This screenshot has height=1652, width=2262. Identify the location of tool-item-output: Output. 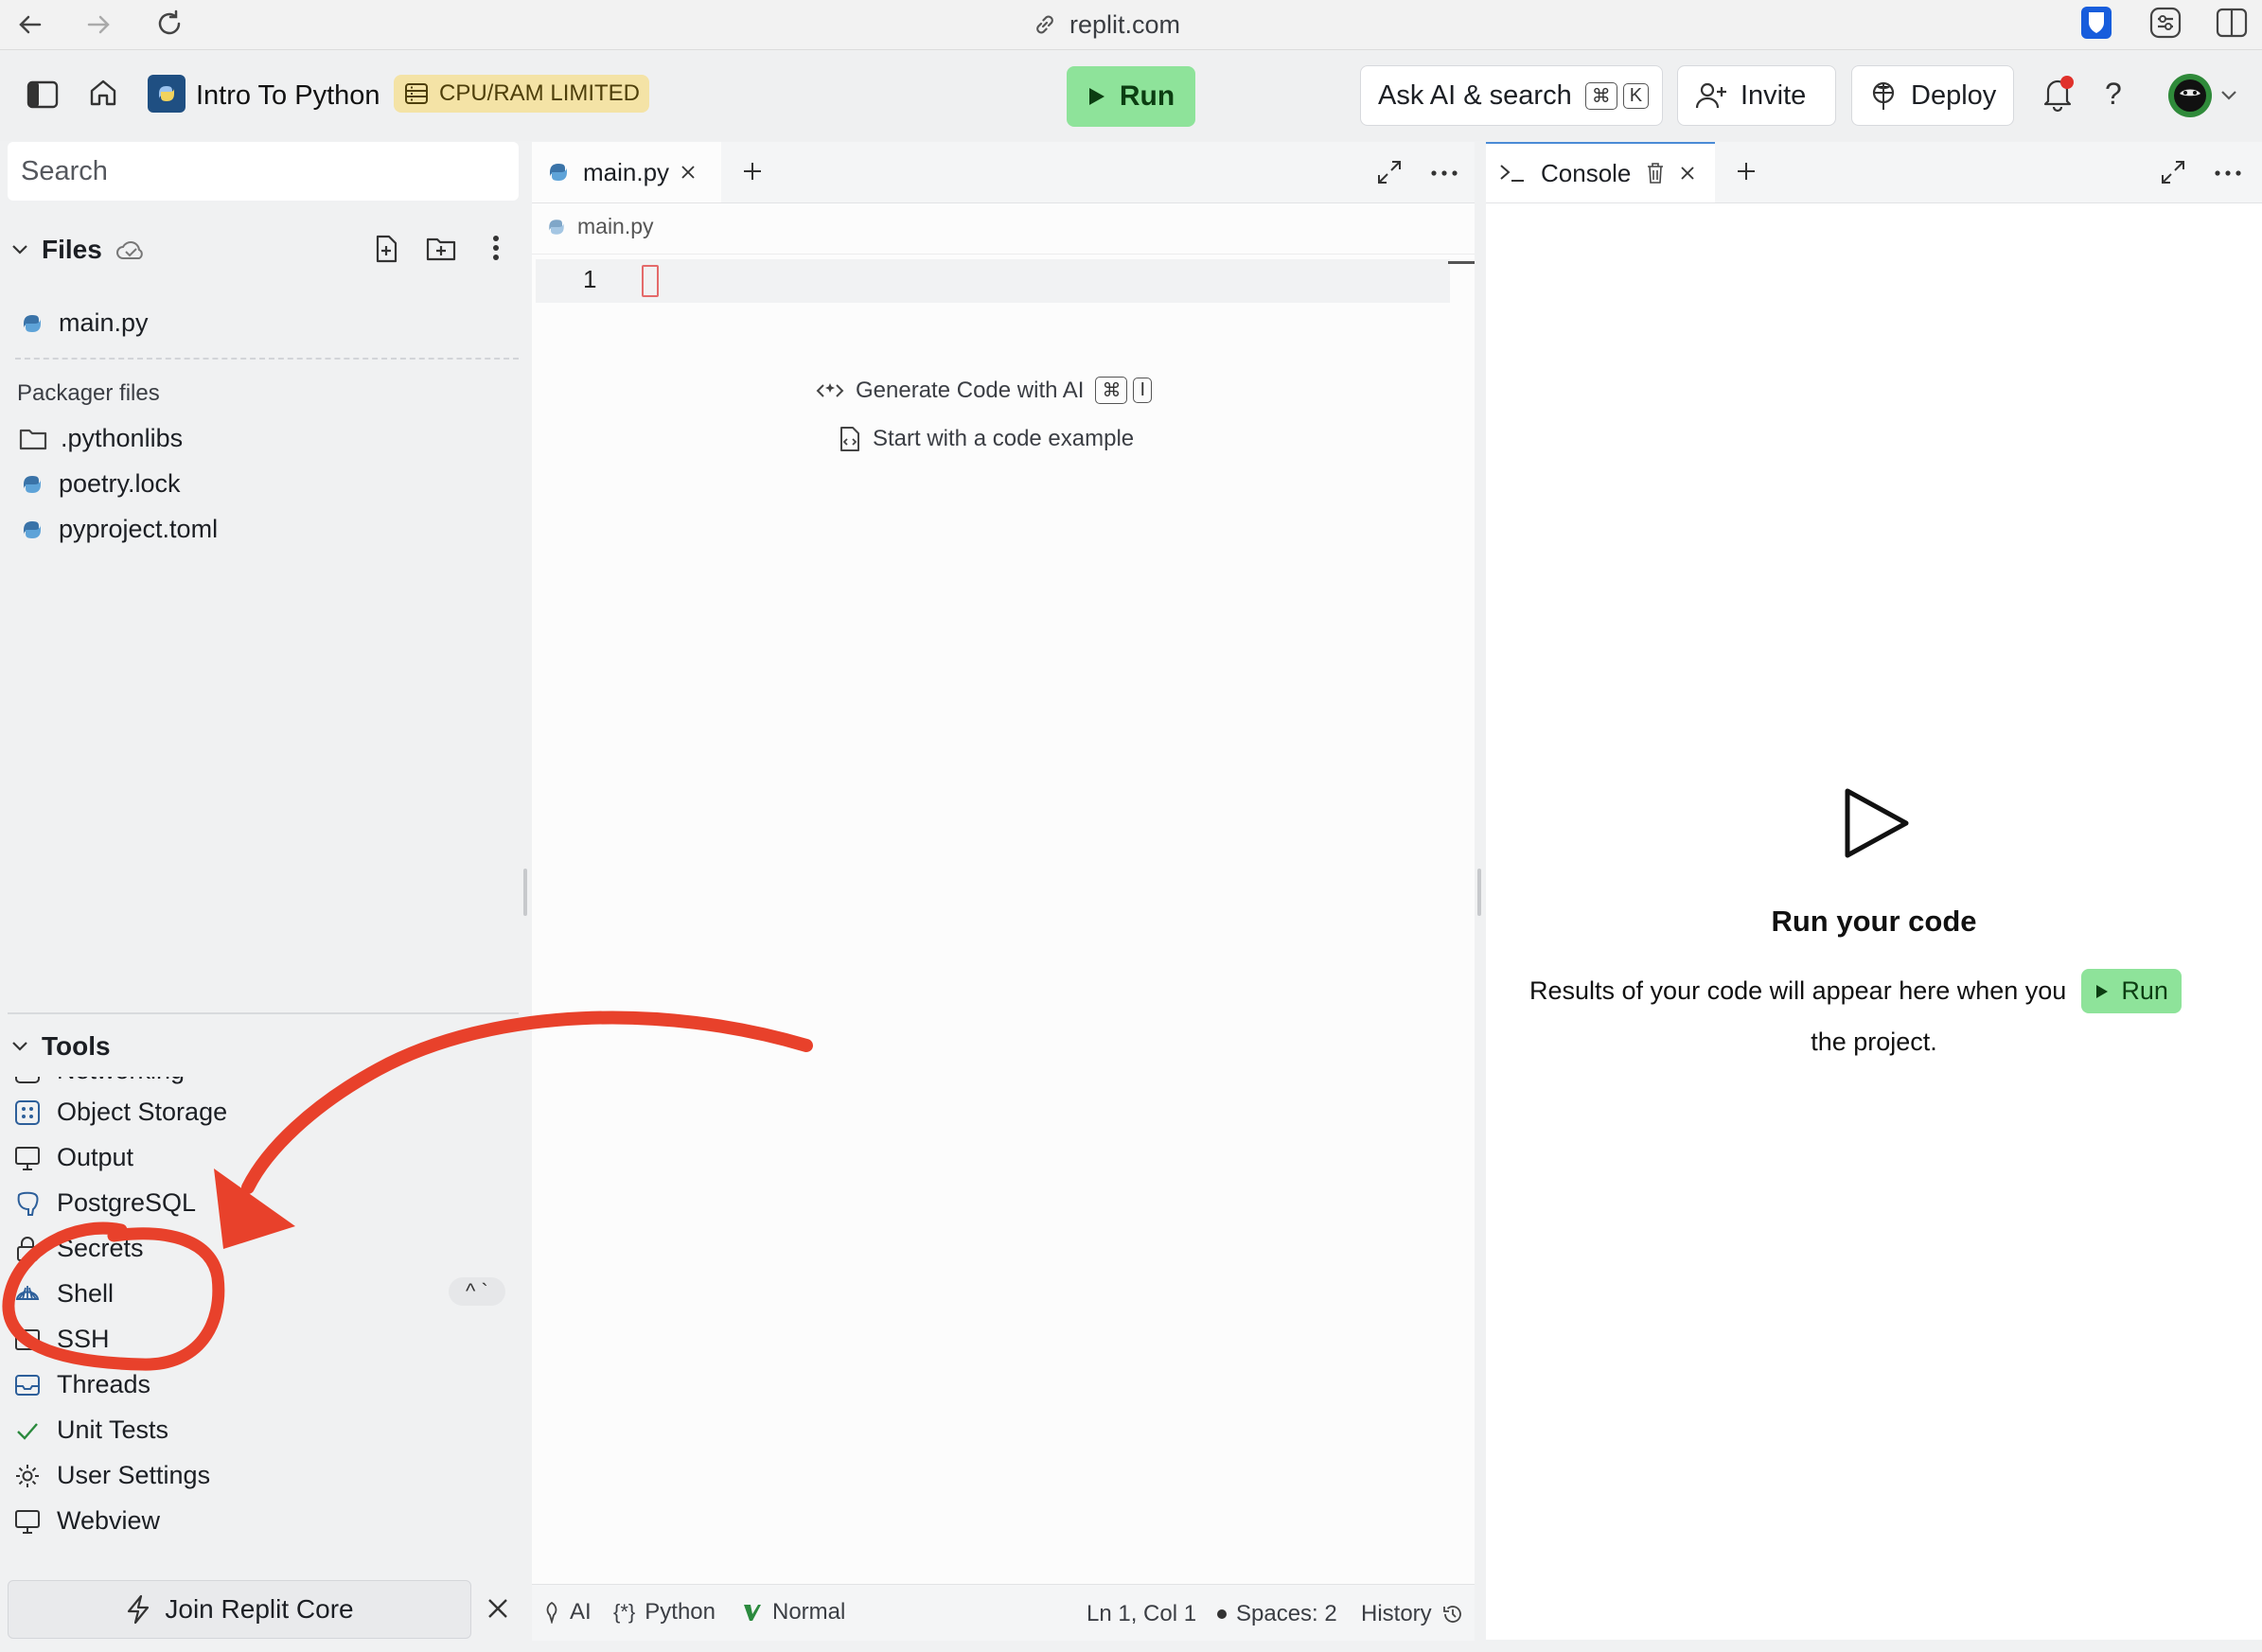
(73, 1157).